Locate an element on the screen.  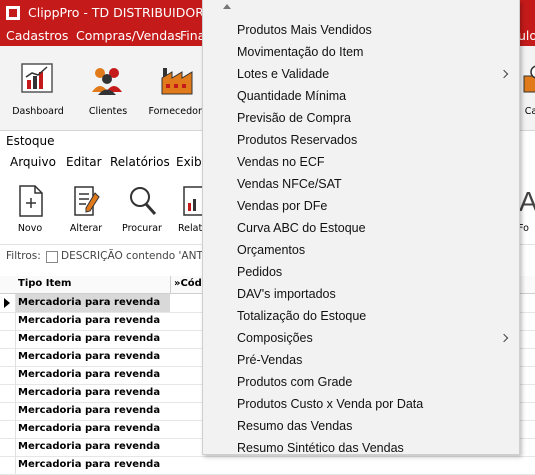
menu-item: Vendas no ECF is located at coordinates (361, 163).